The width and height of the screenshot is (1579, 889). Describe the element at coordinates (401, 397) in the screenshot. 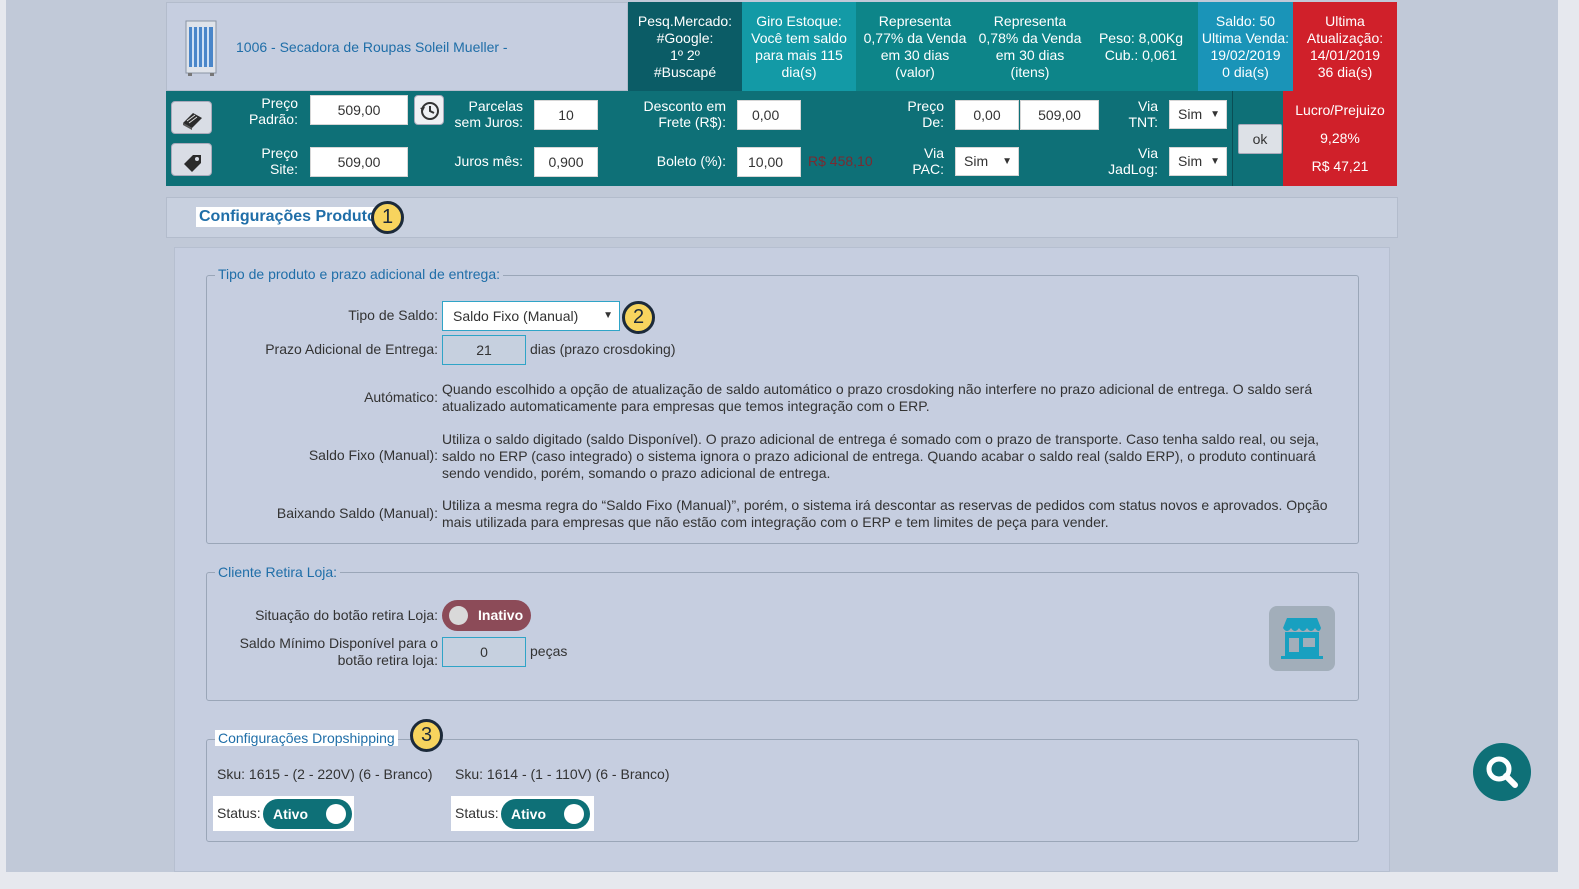

I see `automatico-label: Autómatico:` at that location.